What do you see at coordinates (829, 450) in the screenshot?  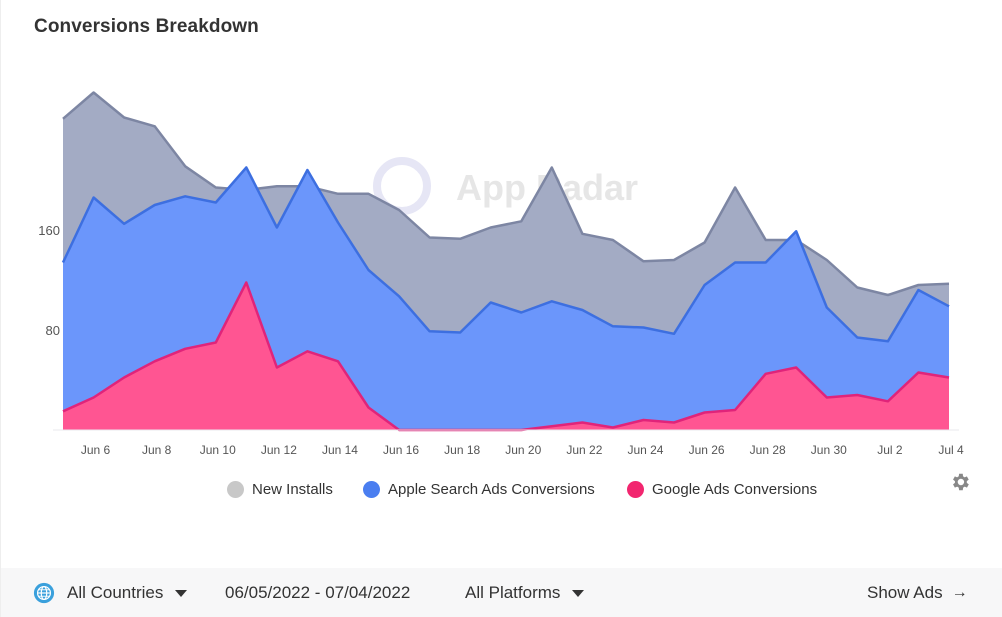 I see `x-tick-label: Jun 30` at bounding box center [829, 450].